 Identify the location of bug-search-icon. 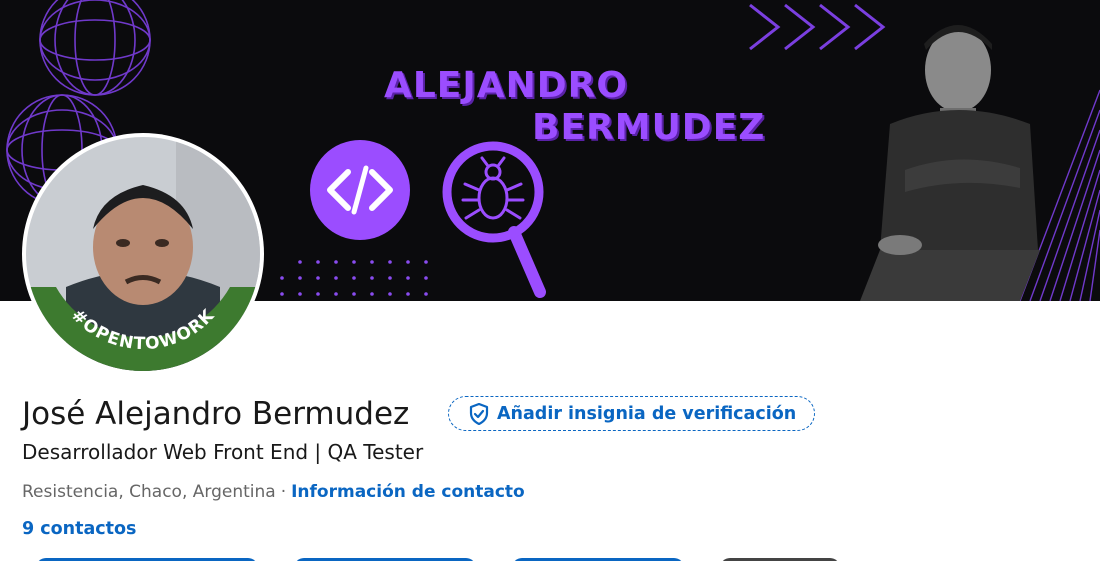
(494, 219).